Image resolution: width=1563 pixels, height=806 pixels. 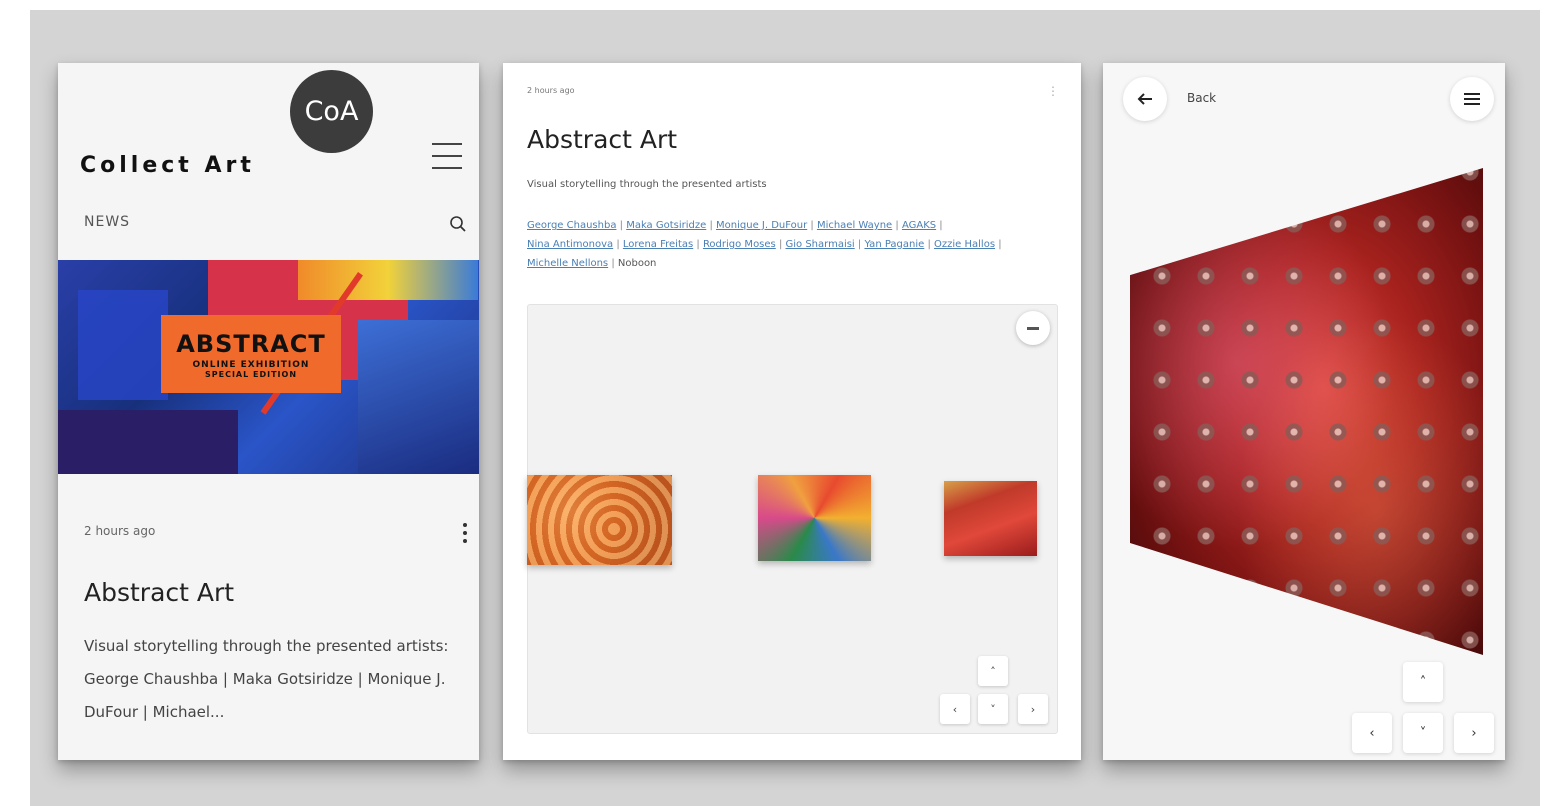 What do you see at coordinates (919, 225) in the screenshot?
I see `artist-link: AGAKS` at bounding box center [919, 225].